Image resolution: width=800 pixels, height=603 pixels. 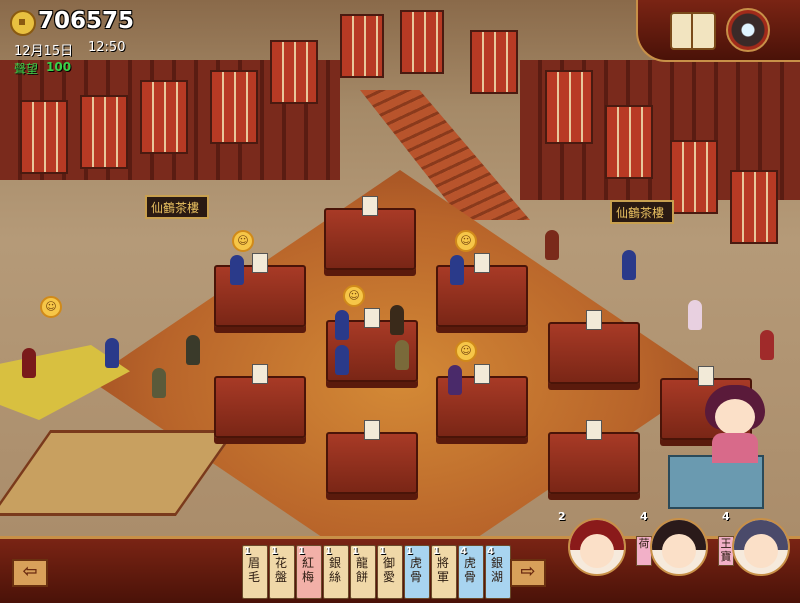 I want to click on tea-card: 1 御愛, so click(x=390, y=572).